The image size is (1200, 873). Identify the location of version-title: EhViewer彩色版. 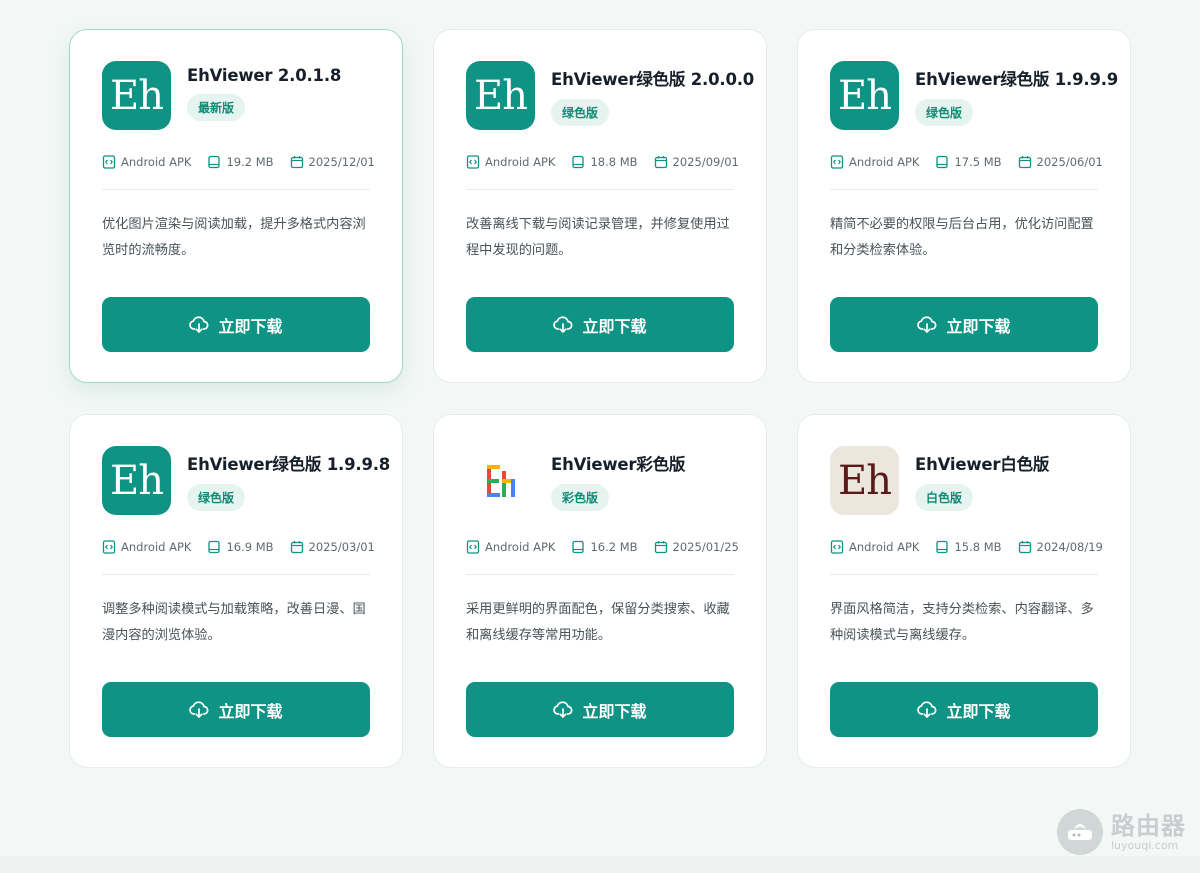
(618, 464).